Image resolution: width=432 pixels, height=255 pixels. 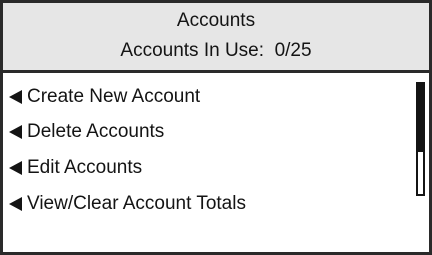 I want to click on menu-item-view-clear-account-totals: View/Clear Account Totals, so click(x=127, y=204).